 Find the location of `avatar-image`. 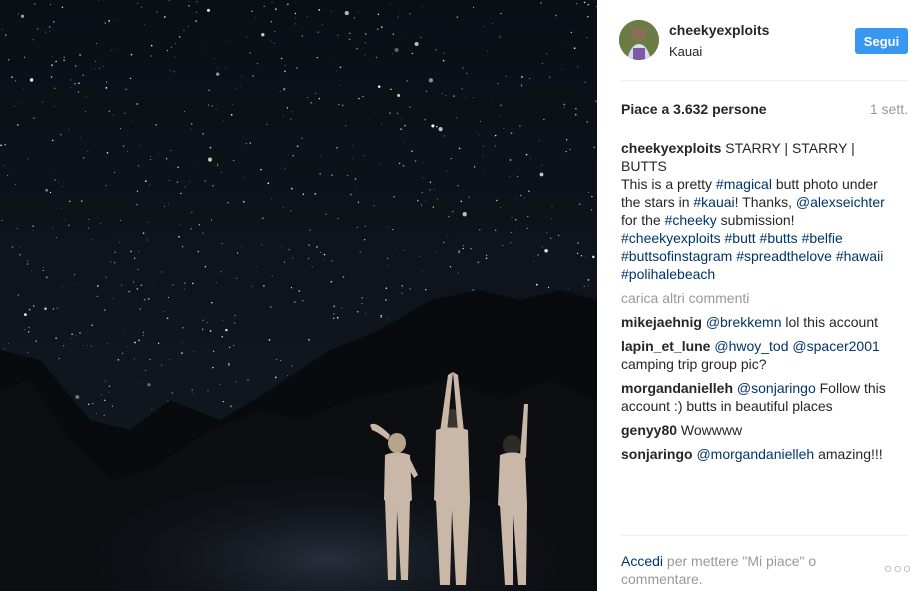

avatar-image is located at coordinates (639, 40).